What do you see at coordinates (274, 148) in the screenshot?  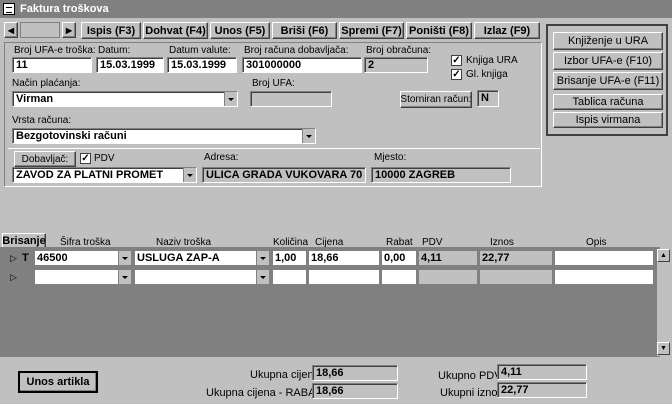 I see `separator` at bounding box center [274, 148].